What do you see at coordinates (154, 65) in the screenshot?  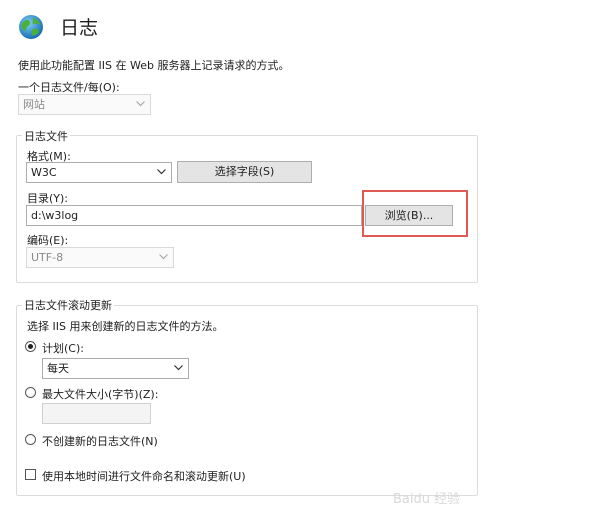 I see `page-description: 使用此功能配置 IIS 在 Web 服务器上记录请求的方式。` at bounding box center [154, 65].